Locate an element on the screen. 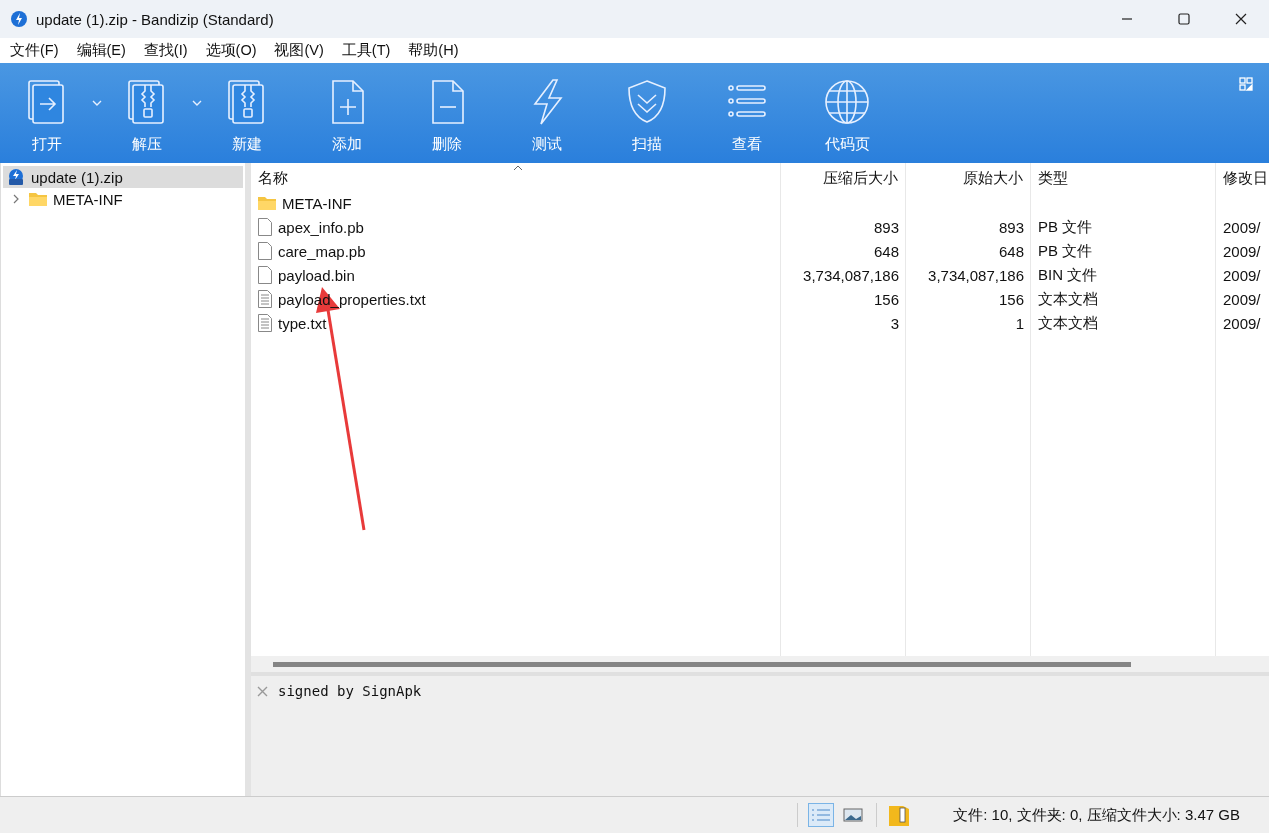 The height and width of the screenshot is (833, 1269). menu-item: 编辑(E) is located at coordinates (101, 50).